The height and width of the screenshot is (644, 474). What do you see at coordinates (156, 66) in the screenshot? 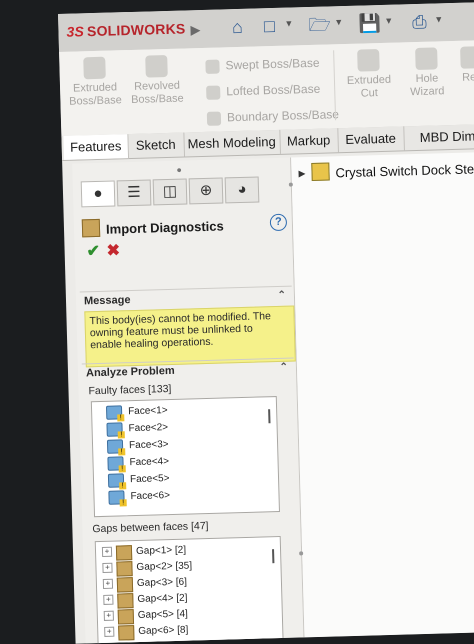
I see `revolve-icon` at bounding box center [156, 66].